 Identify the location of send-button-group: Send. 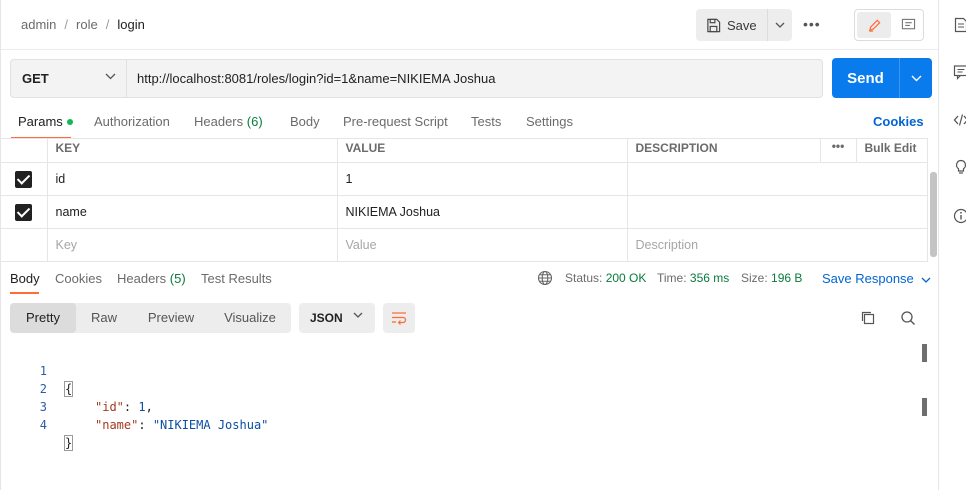
(882, 78).